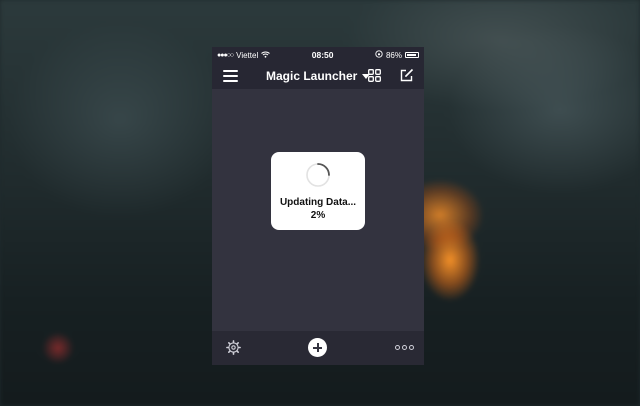 The image size is (640, 406). What do you see at coordinates (374, 78) in the screenshot?
I see `grid-icon` at bounding box center [374, 78].